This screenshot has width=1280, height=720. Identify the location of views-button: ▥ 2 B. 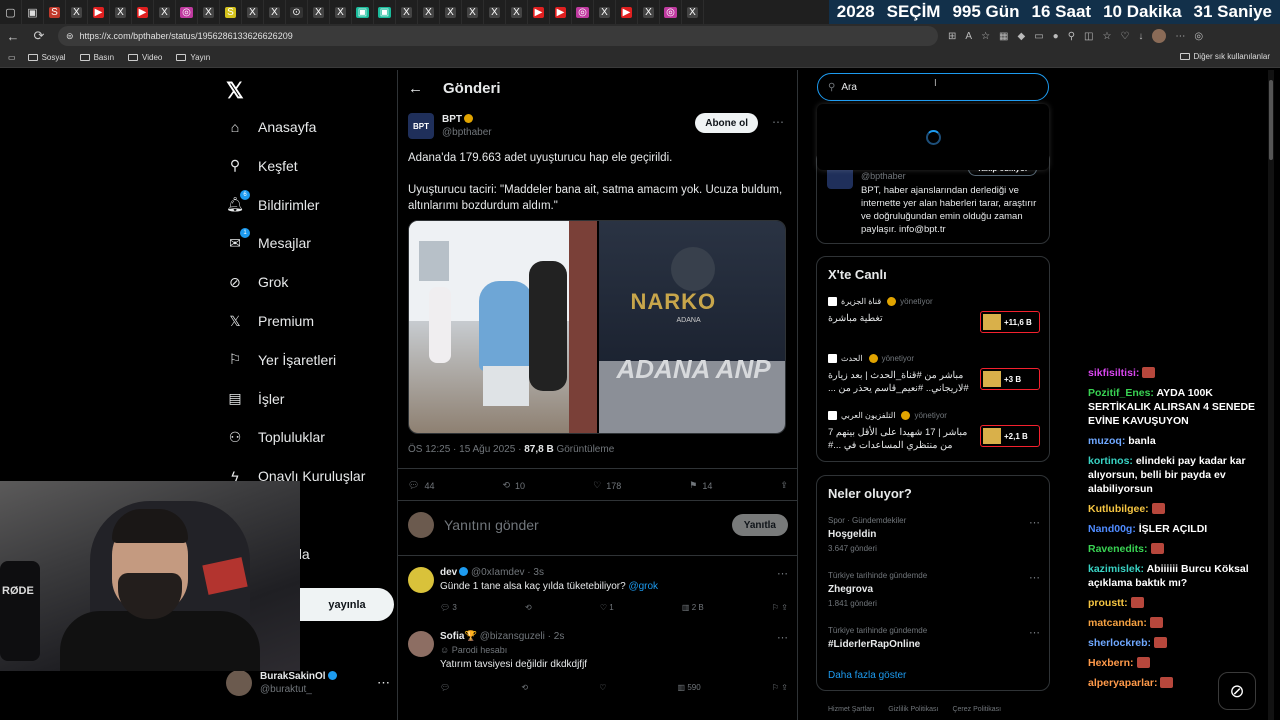
(693, 607).